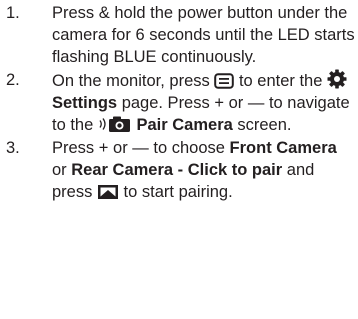  Describe the element at coordinates (115, 124) in the screenshot. I see `pair-camera-icon` at that location.